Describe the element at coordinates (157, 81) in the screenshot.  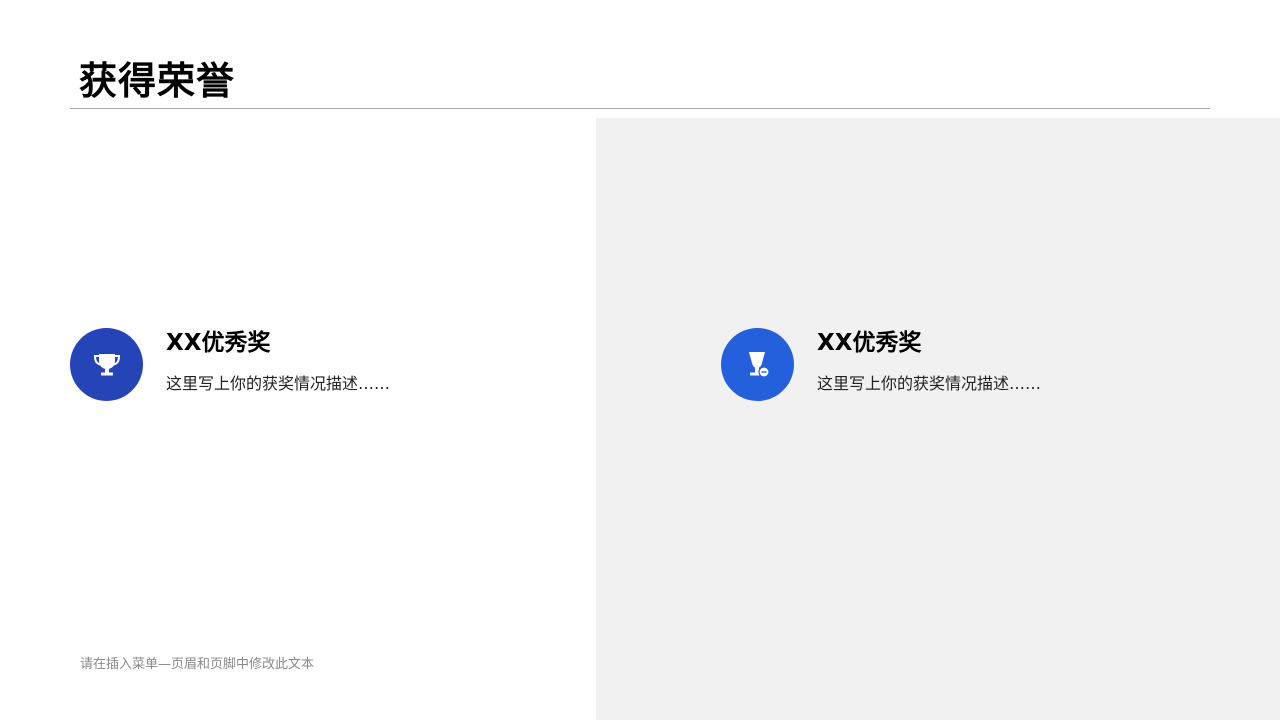
I see `page-title: 获得荣誉` at that location.